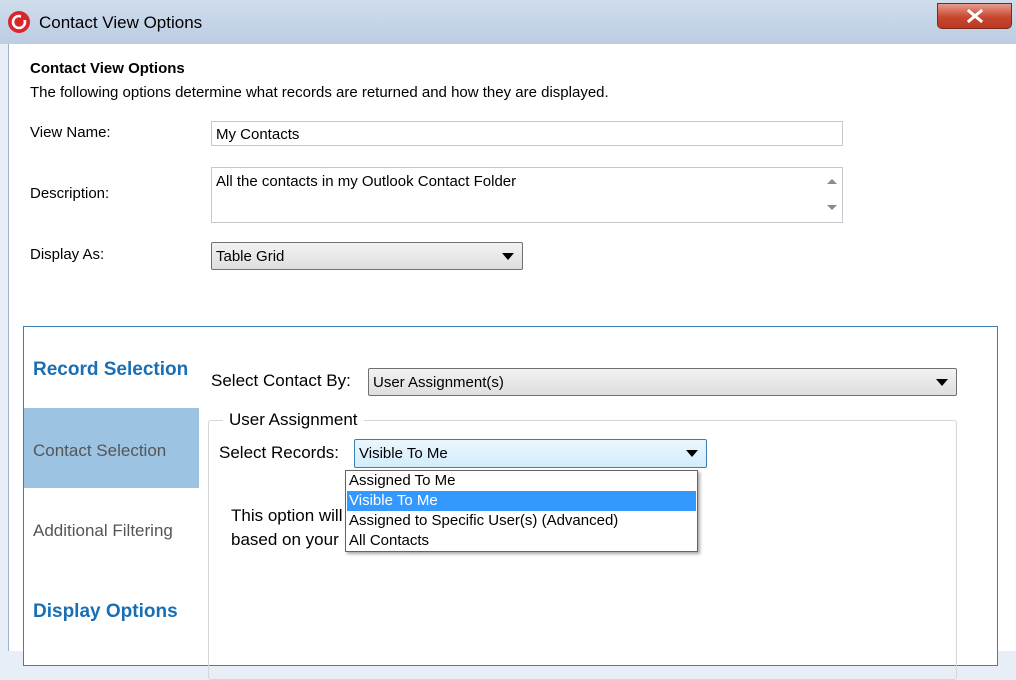 This screenshot has height=680, width=1016. I want to click on display-as-value: Table Grid, so click(250, 256).